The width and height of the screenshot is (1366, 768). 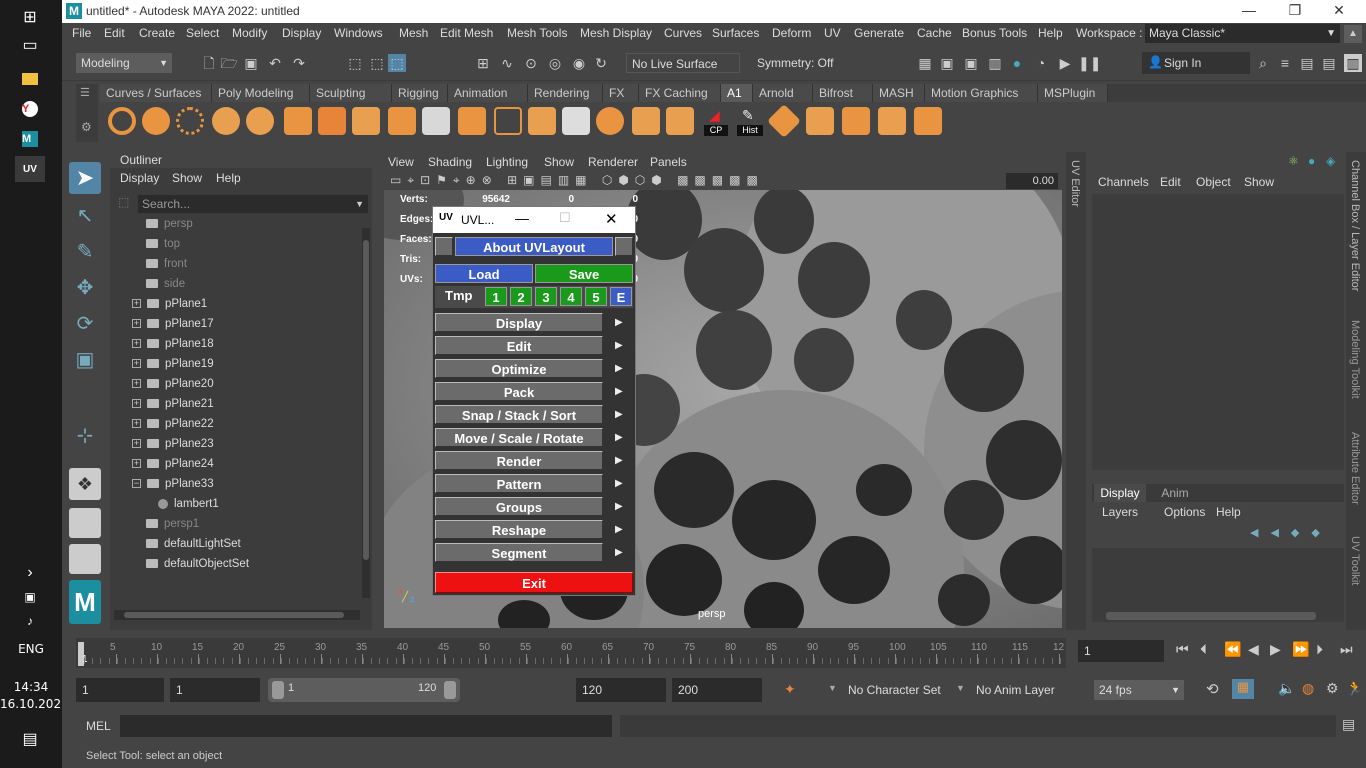 What do you see at coordinates (366, 726) in the screenshot?
I see `command-input` at bounding box center [366, 726].